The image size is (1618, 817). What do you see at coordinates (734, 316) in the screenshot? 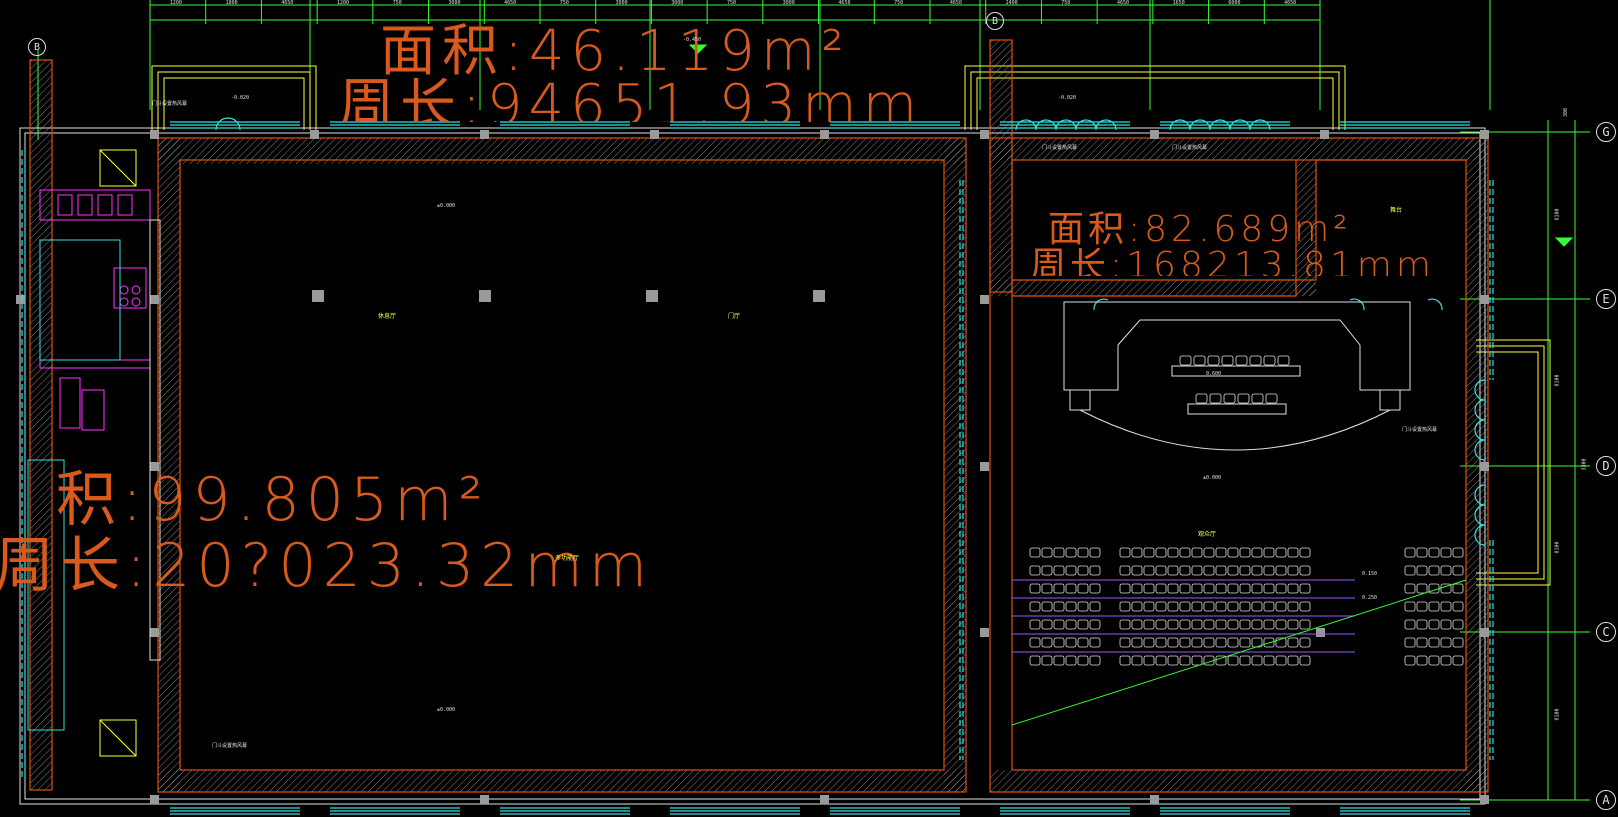
I see `room-label: 门厅` at bounding box center [734, 316].